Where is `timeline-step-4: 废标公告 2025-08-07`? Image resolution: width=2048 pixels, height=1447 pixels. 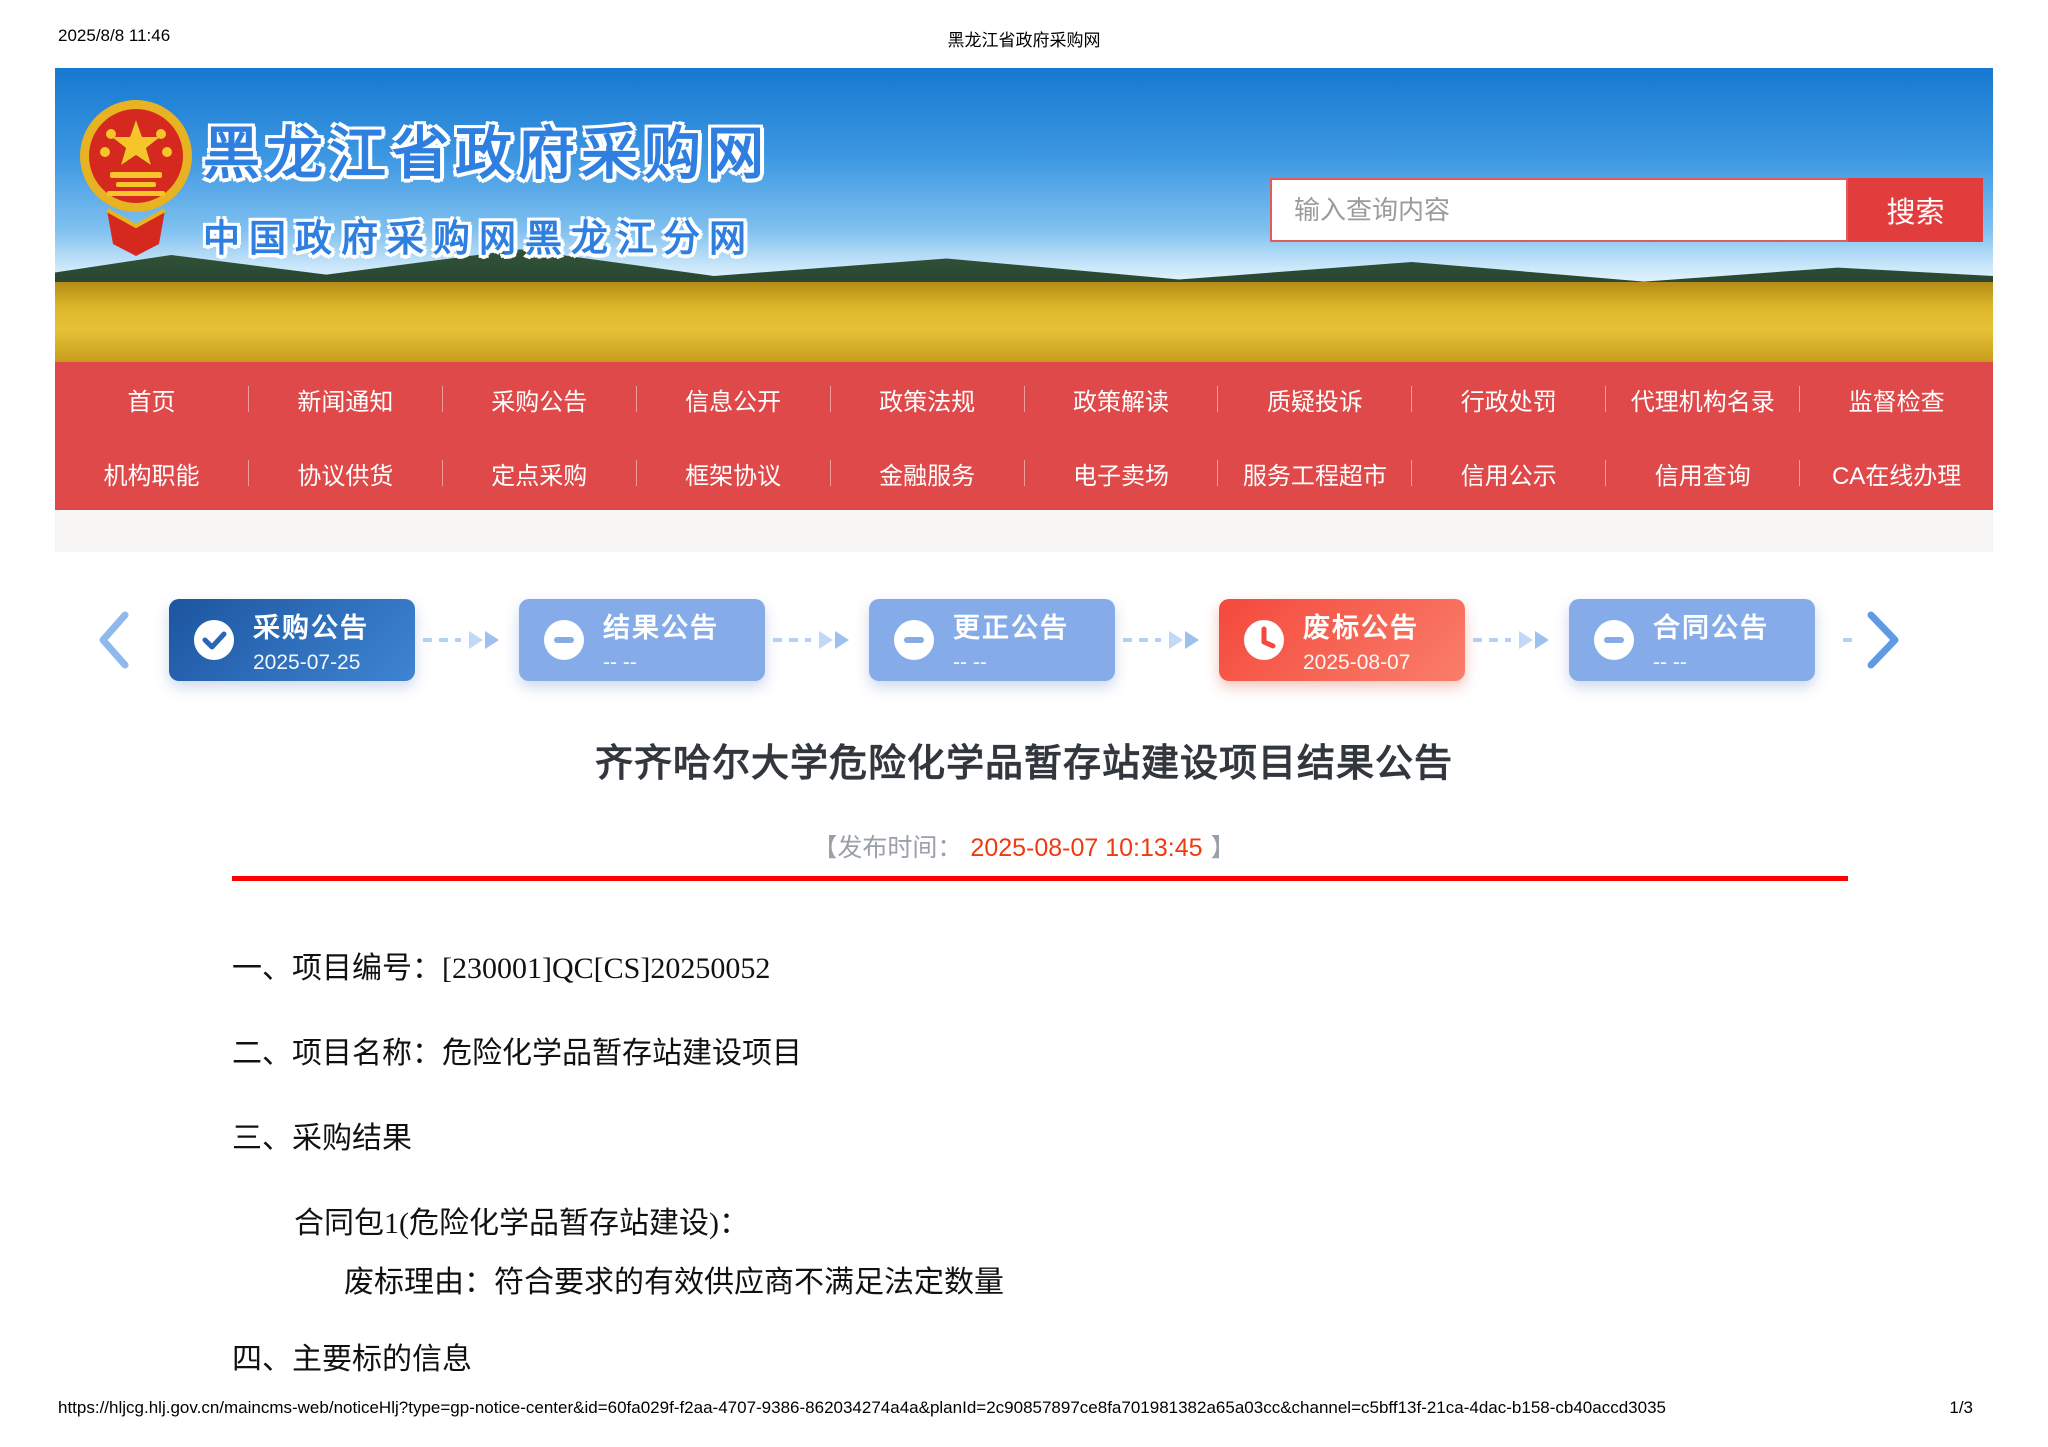
timeline-step-4: 废标公告 2025-08-07 is located at coordinates (1342, 640).